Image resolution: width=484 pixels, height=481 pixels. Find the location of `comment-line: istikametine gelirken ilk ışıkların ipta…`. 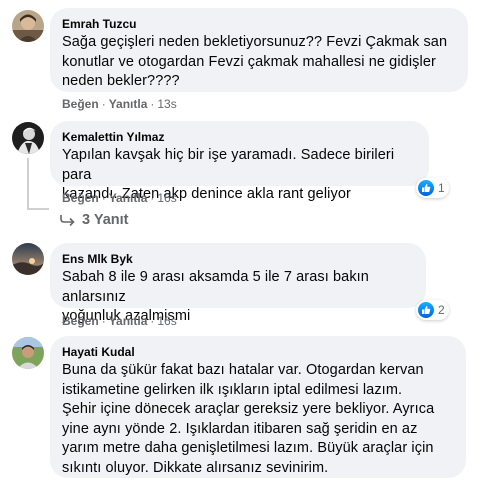

comment-line: istikametine gelirken ilk ışıkların ipta… is located at coordinates (232, 389).